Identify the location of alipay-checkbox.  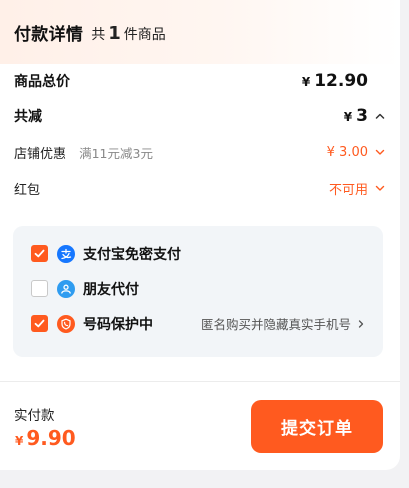
(39, 253).